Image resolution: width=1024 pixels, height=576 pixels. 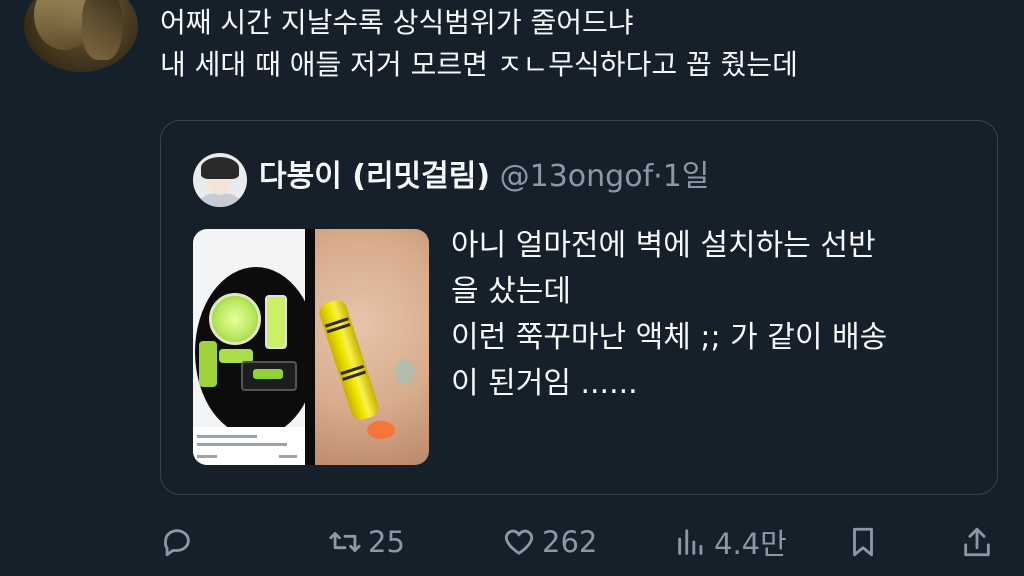 What do you see at coordinates (663, 245) in the screenshot?
I see `quoted-text-line: 아니 얼마전에 벽에 설치하는 선반` at bounding box center [663, 245].